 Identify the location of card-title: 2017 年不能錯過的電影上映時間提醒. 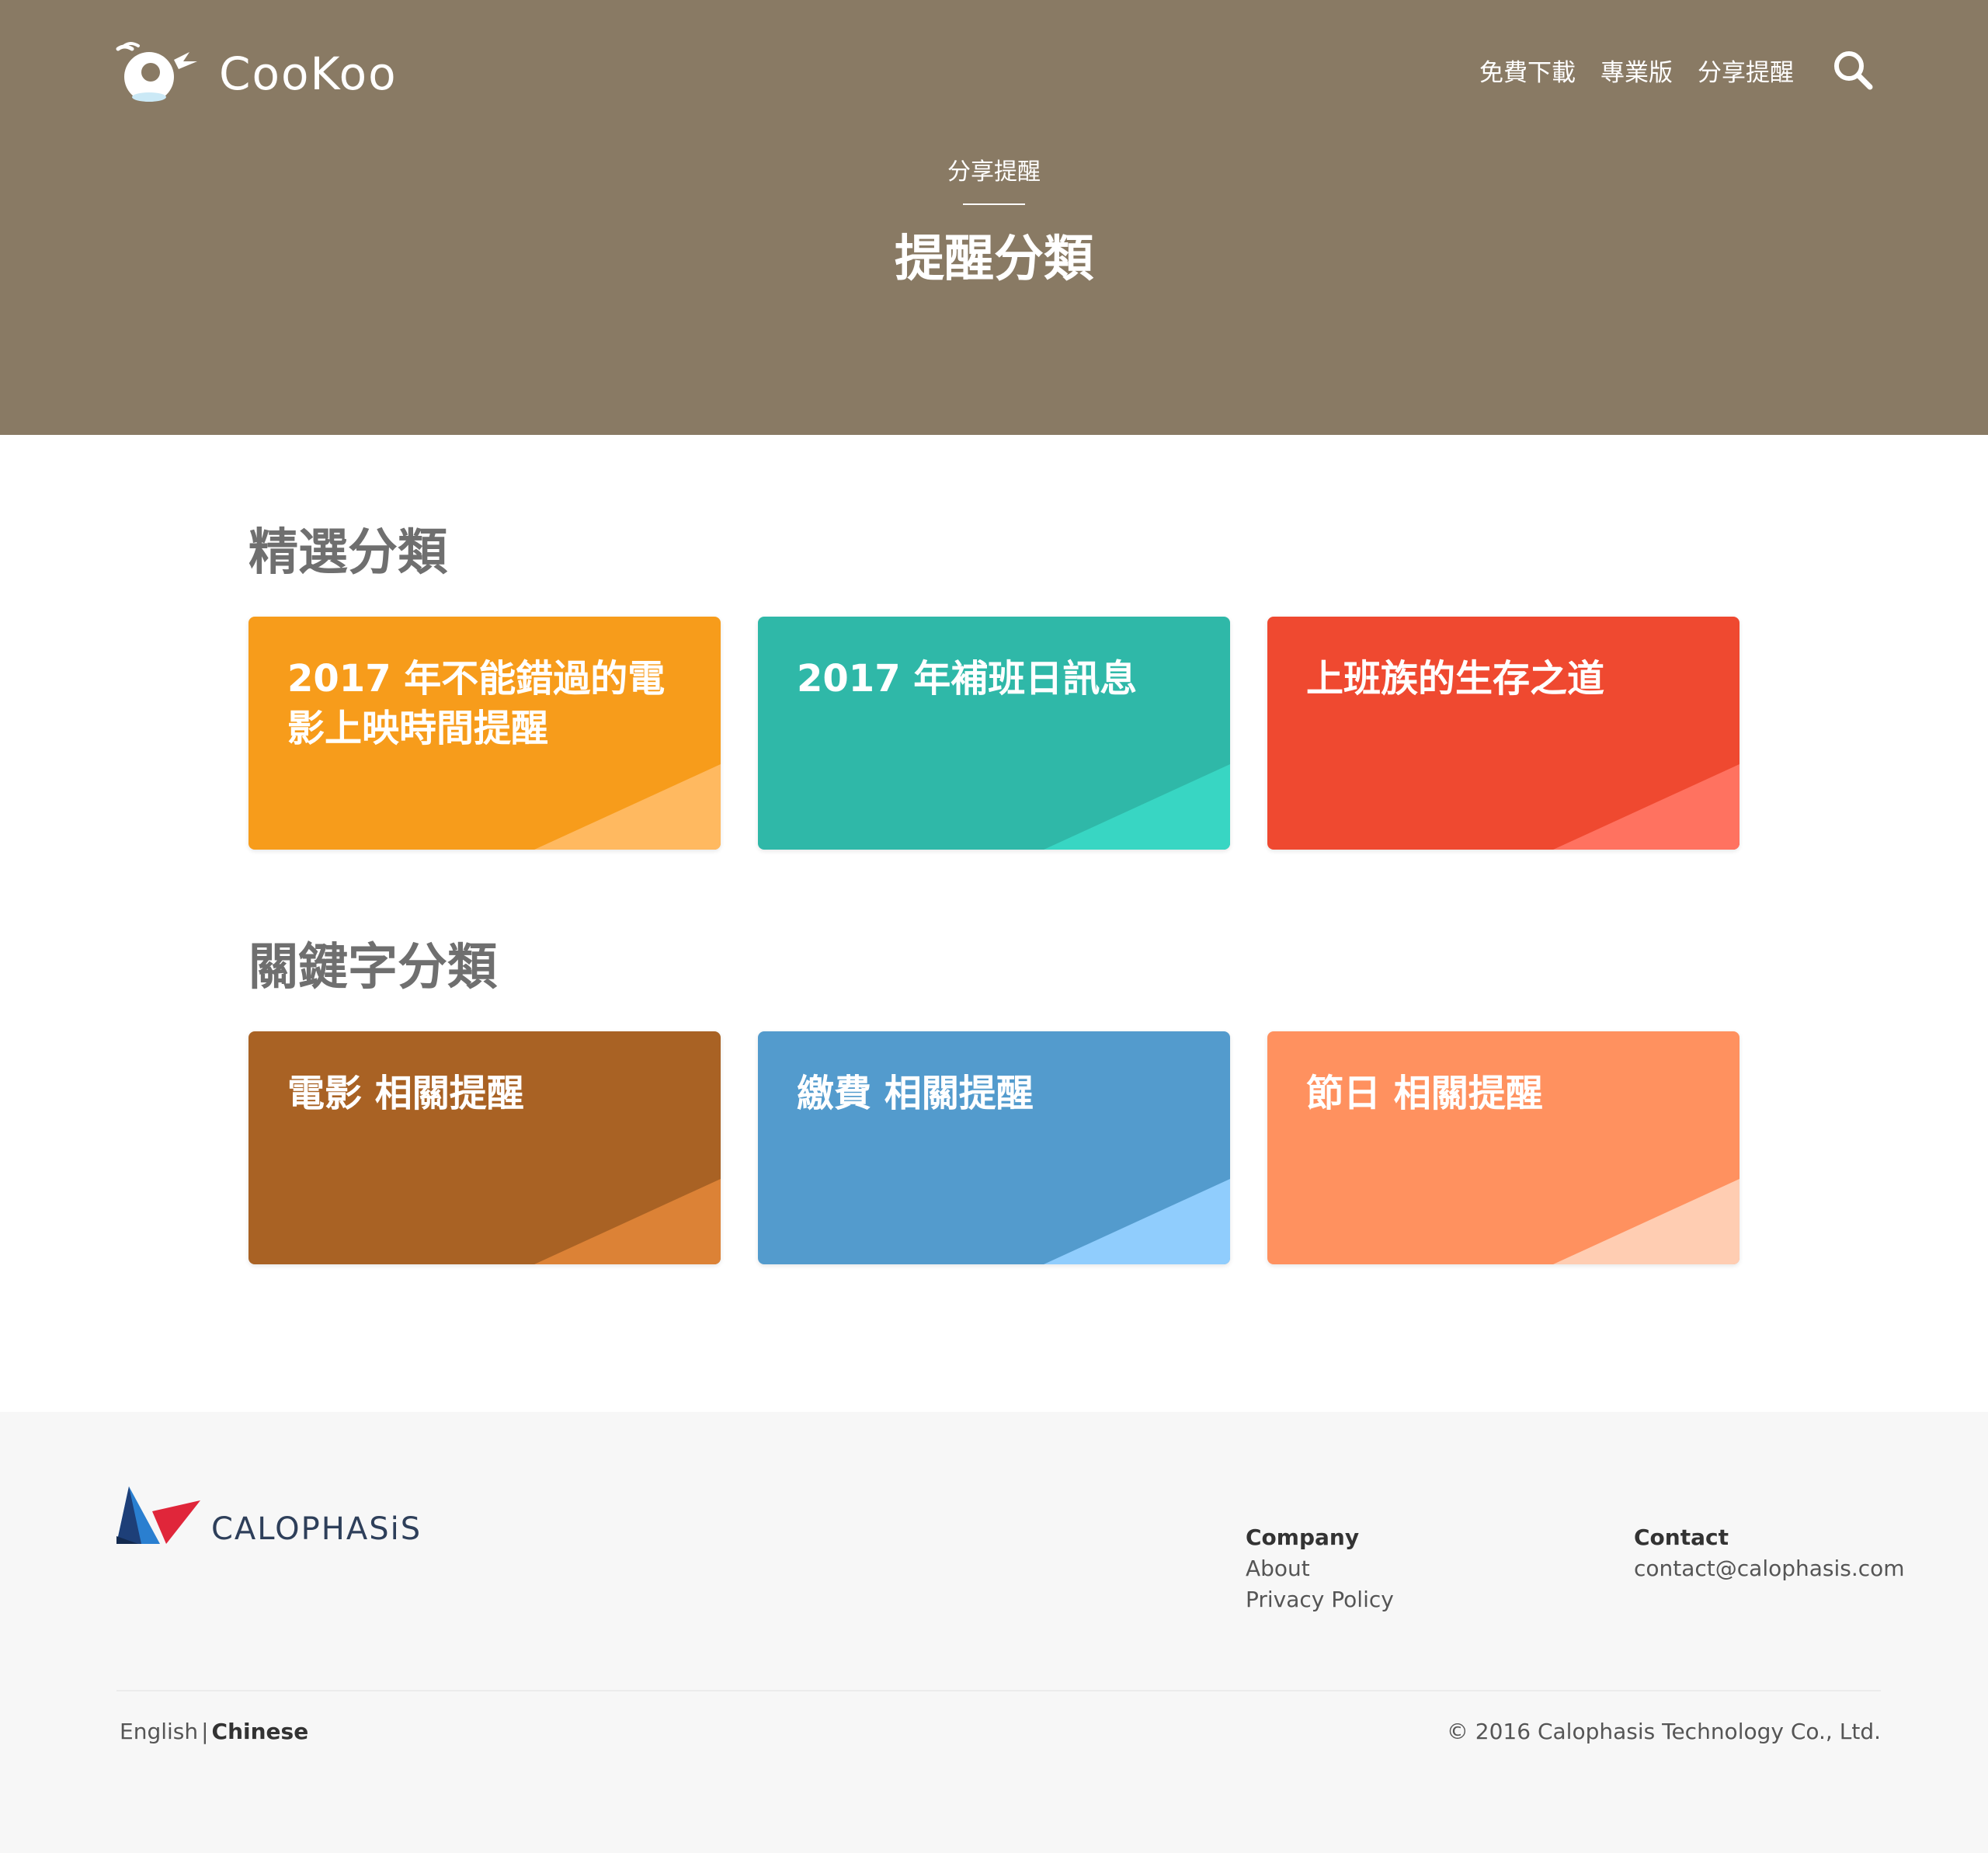
(477, 703).